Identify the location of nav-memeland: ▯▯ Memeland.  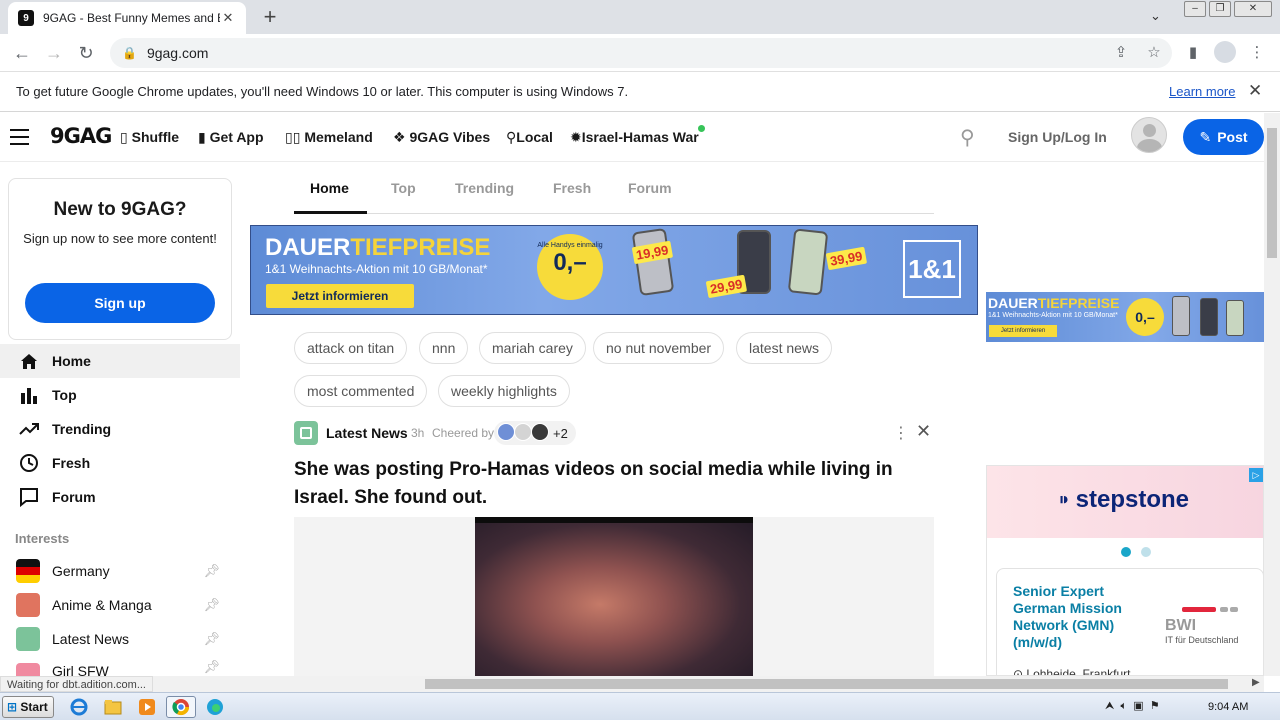
(329, 137).